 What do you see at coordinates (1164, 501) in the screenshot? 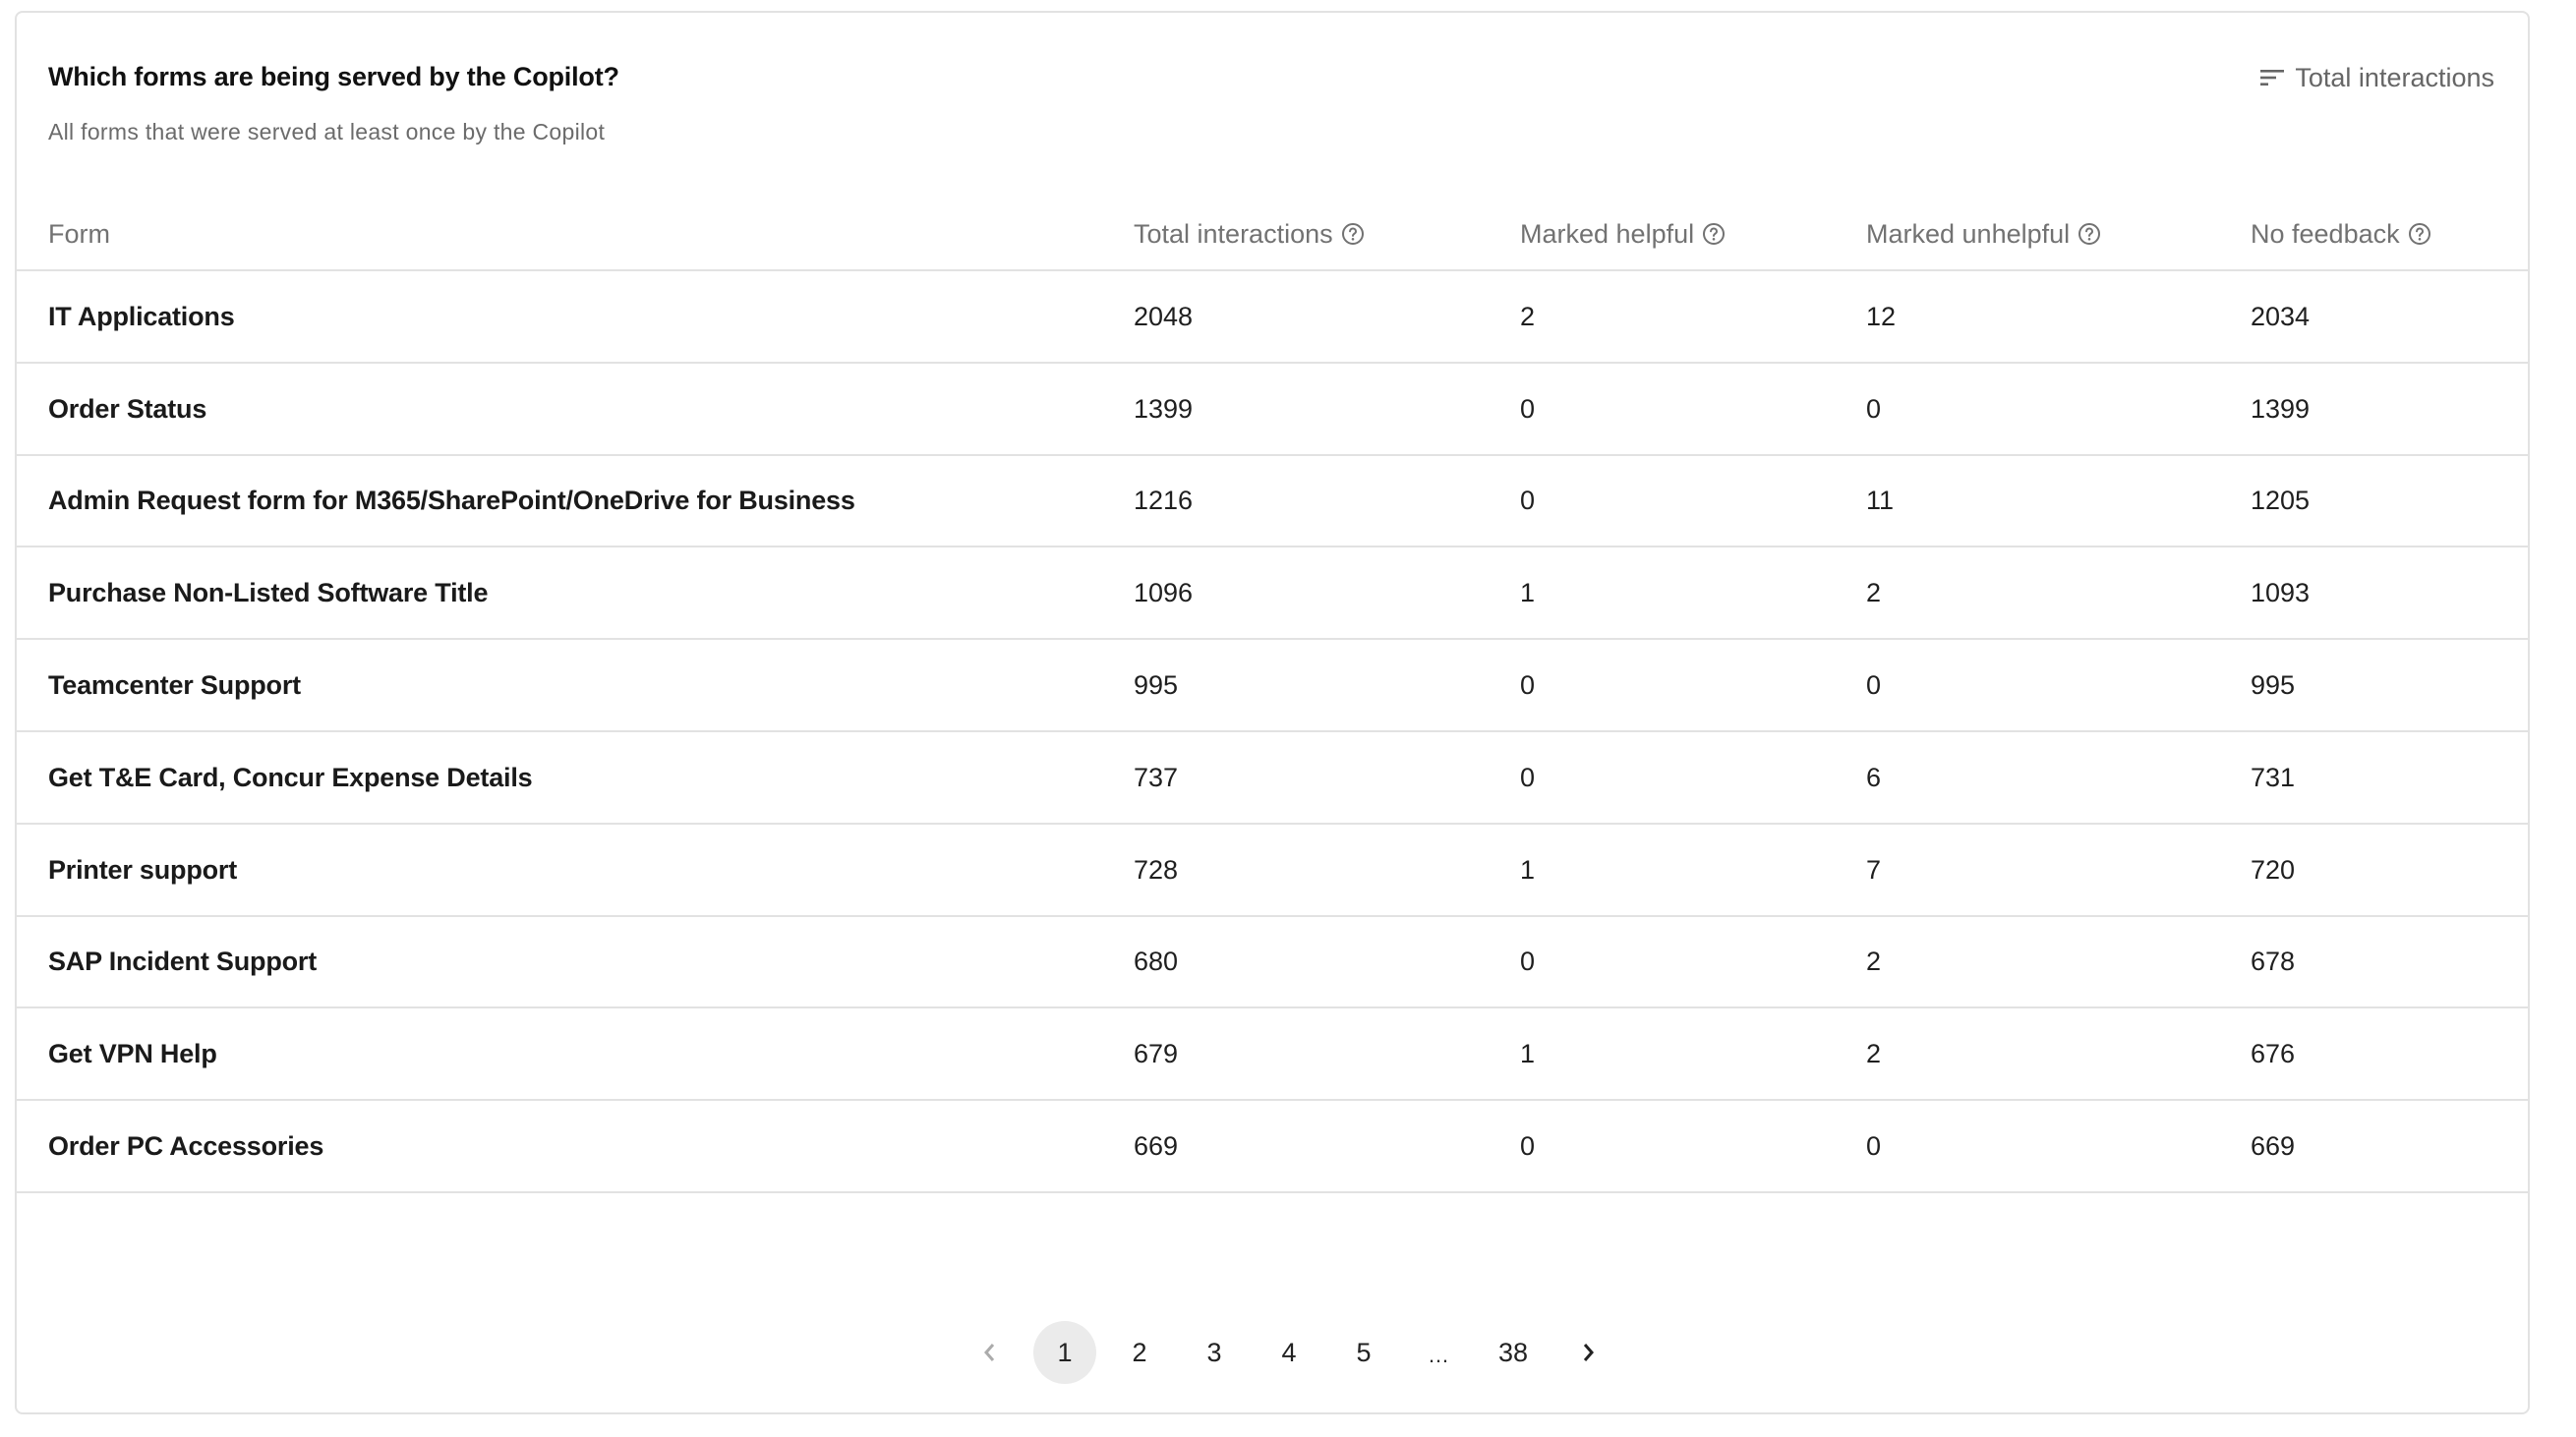
I see `total-interactions-cell: 1216` at bounding box center [1164, 501].